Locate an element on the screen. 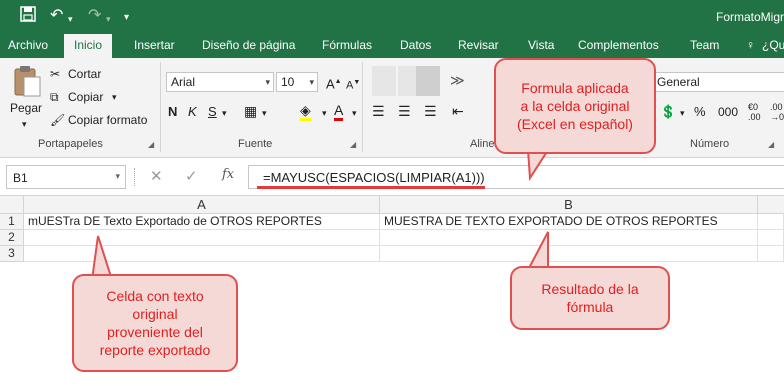 This screenshot has width=784, height=386. result-callout-tail is located at coordinates (537, 251).